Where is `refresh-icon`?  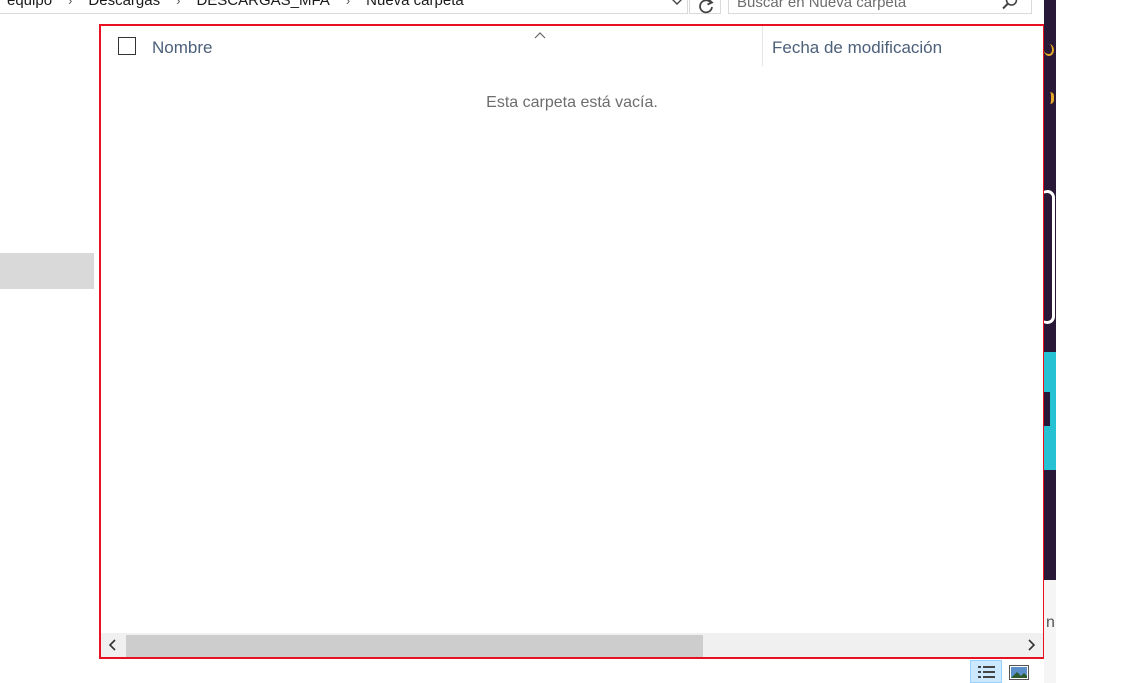 refresh-icon is located at coordinates (706, 7).